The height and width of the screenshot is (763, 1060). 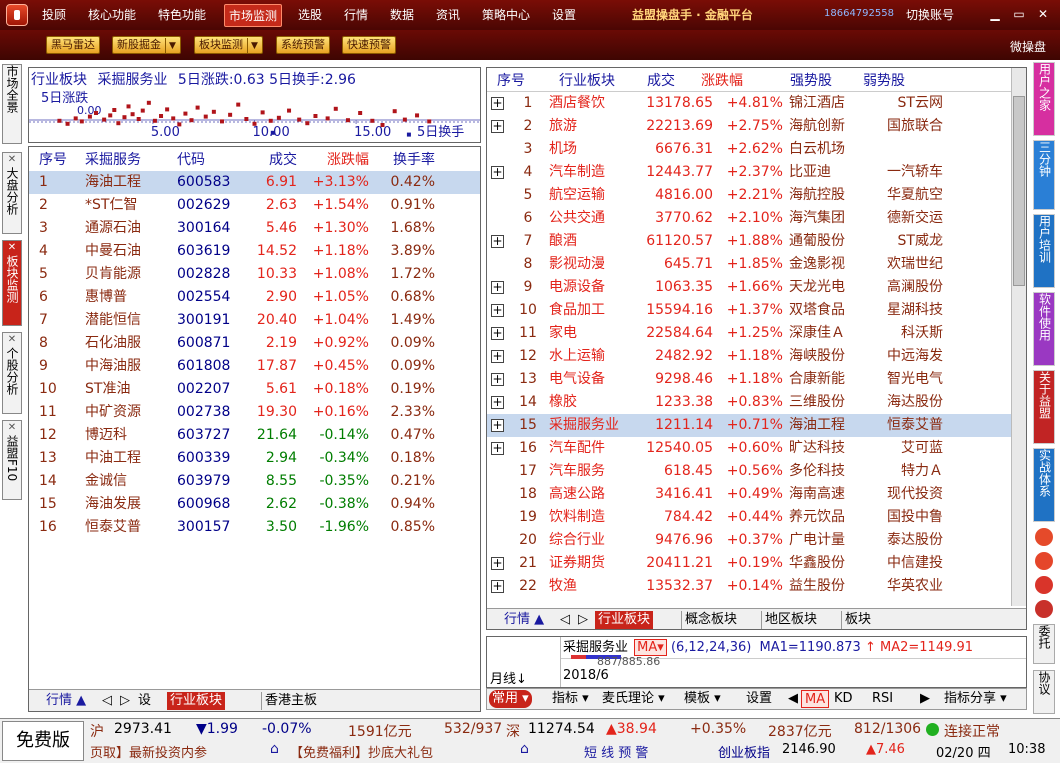 I want to click on table-row: 8 影视动漫 645.71 +1.85% 金逸影视 欢瑞世纪, so click(x=749, y=264).